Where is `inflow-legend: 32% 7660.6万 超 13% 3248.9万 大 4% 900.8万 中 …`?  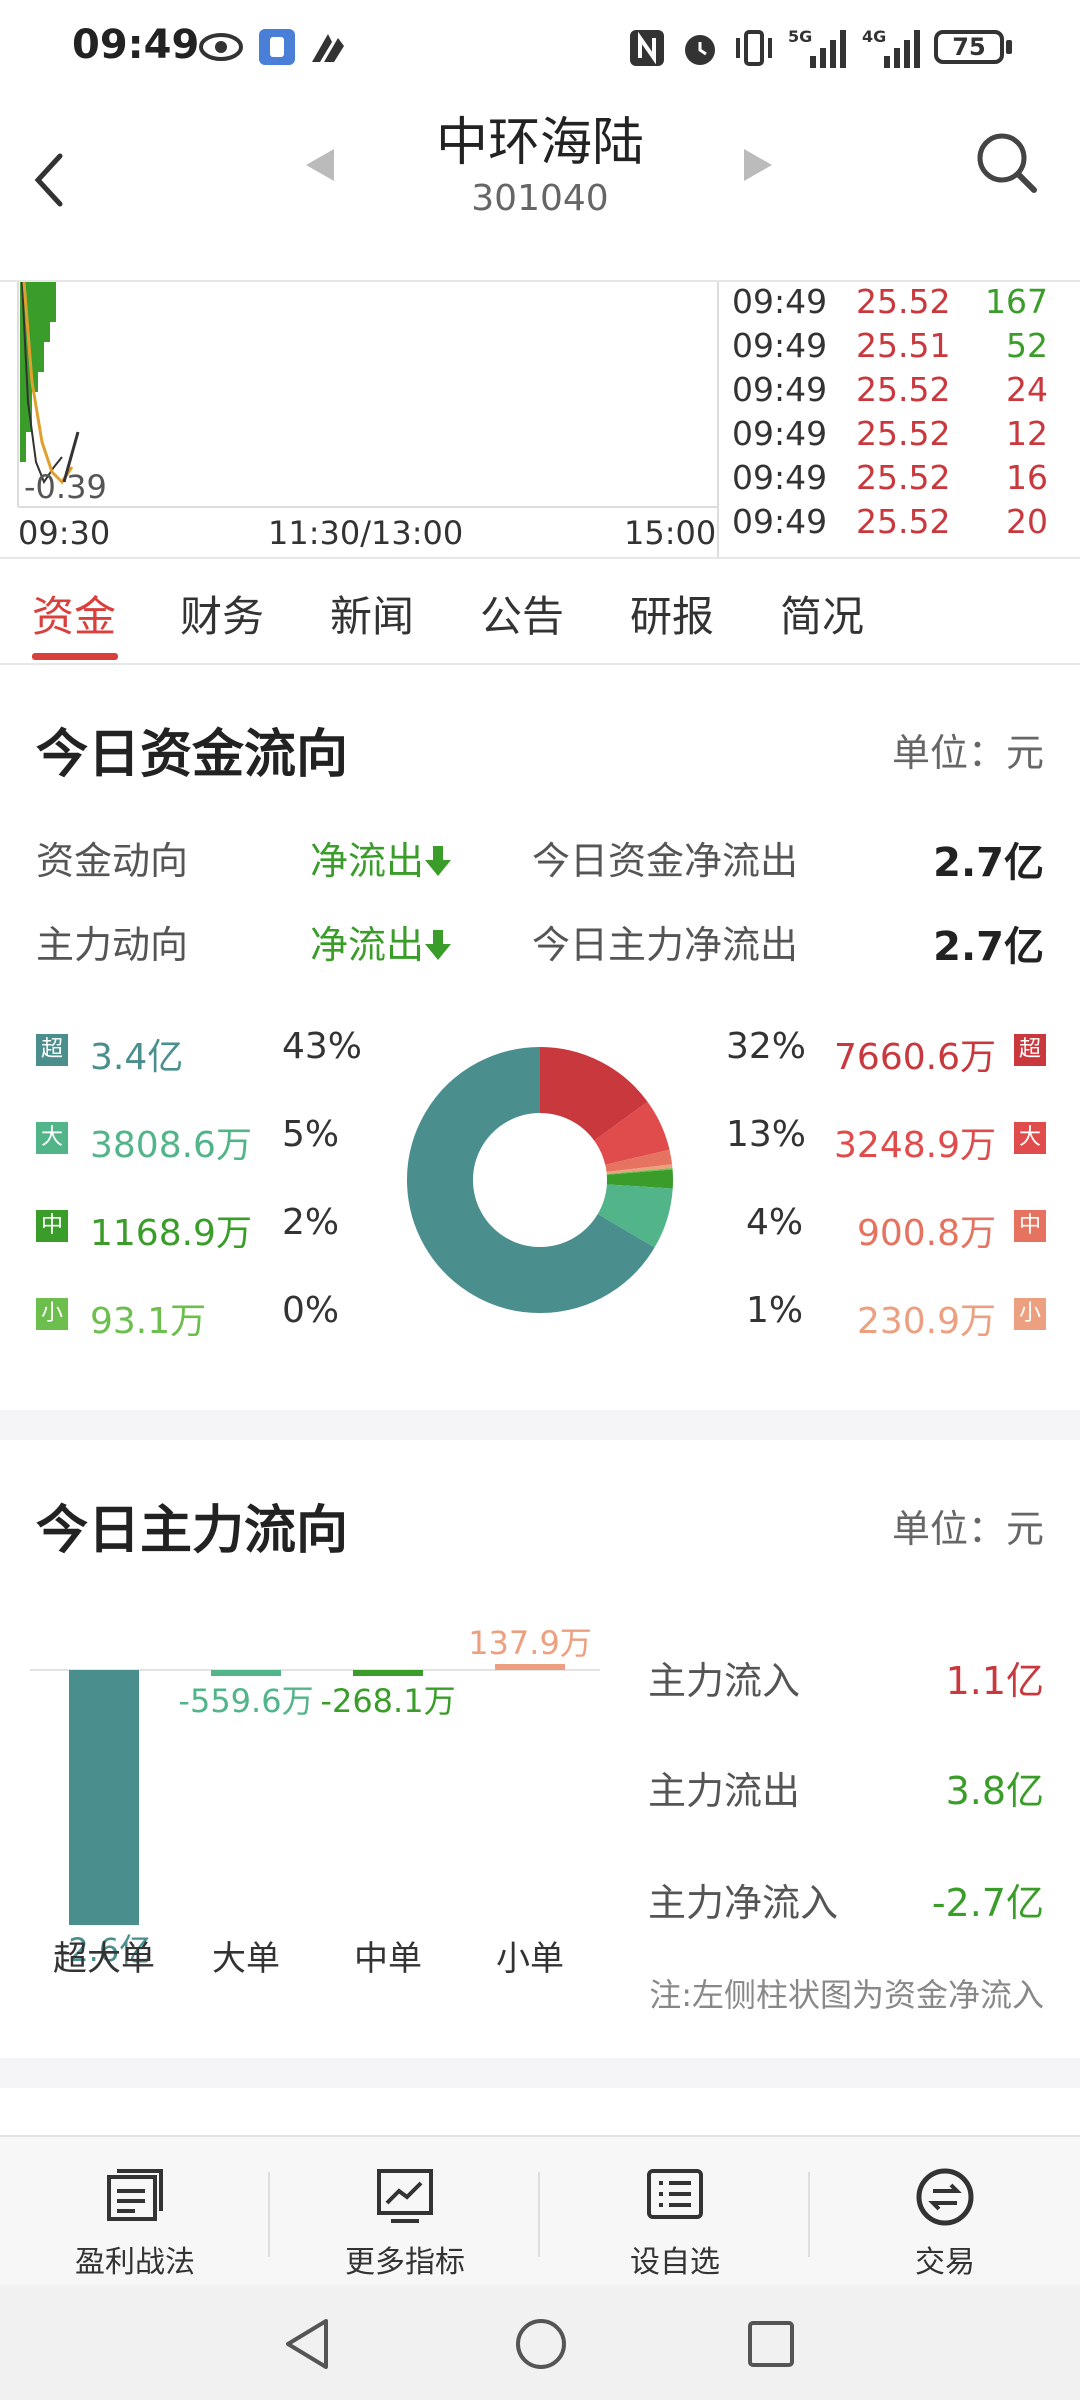
inflow-legend: 32% 7660.6万 超 13% 3248.9万 大 4% 900.8万 中 … is located at coordinates (878, 1200).